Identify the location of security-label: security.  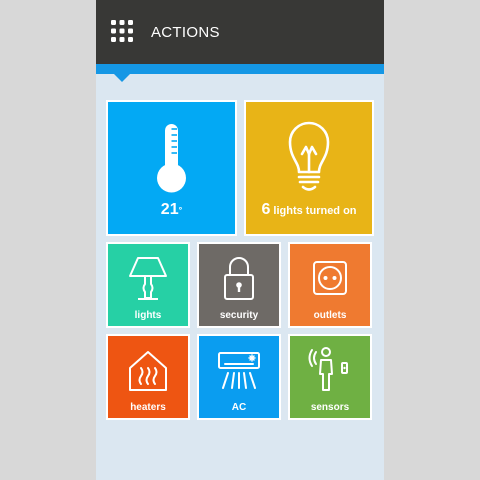
(239, 315).